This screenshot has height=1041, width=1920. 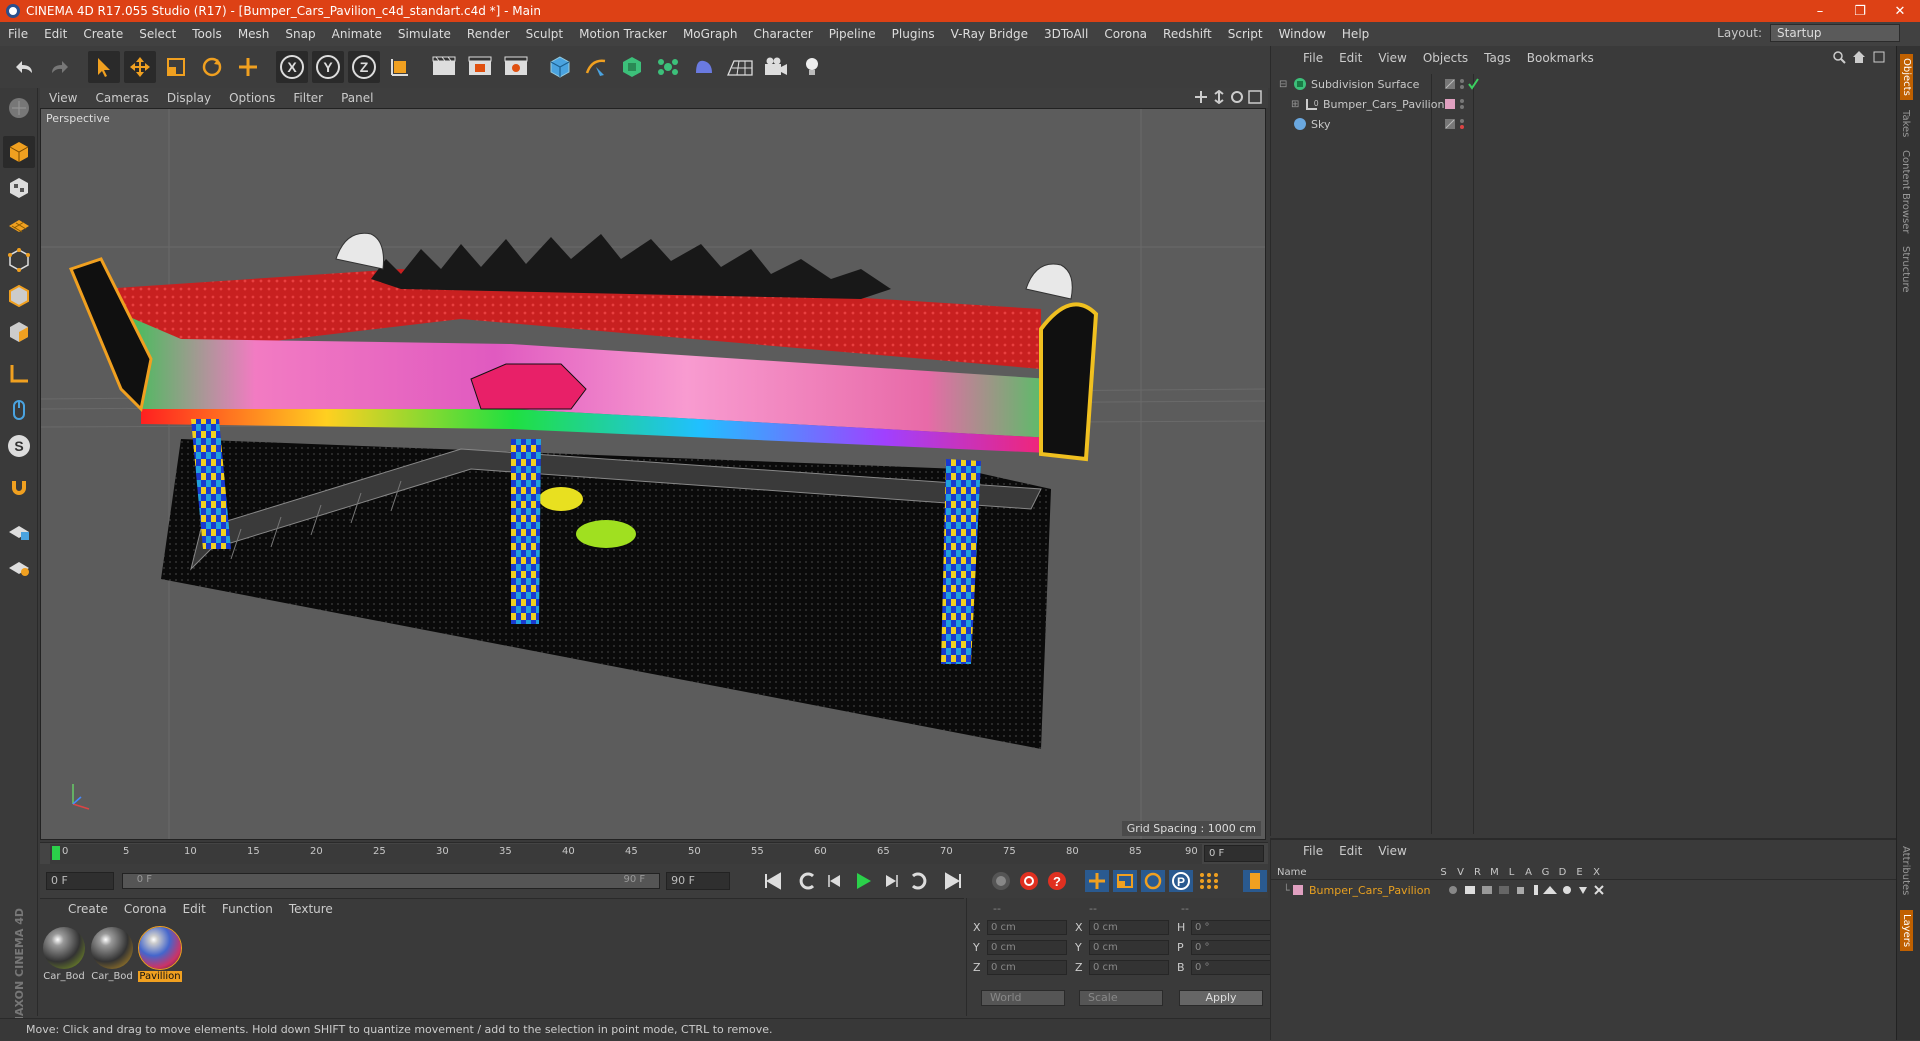 I want to click on record-keys-icon, so click(x=1001, y=881).